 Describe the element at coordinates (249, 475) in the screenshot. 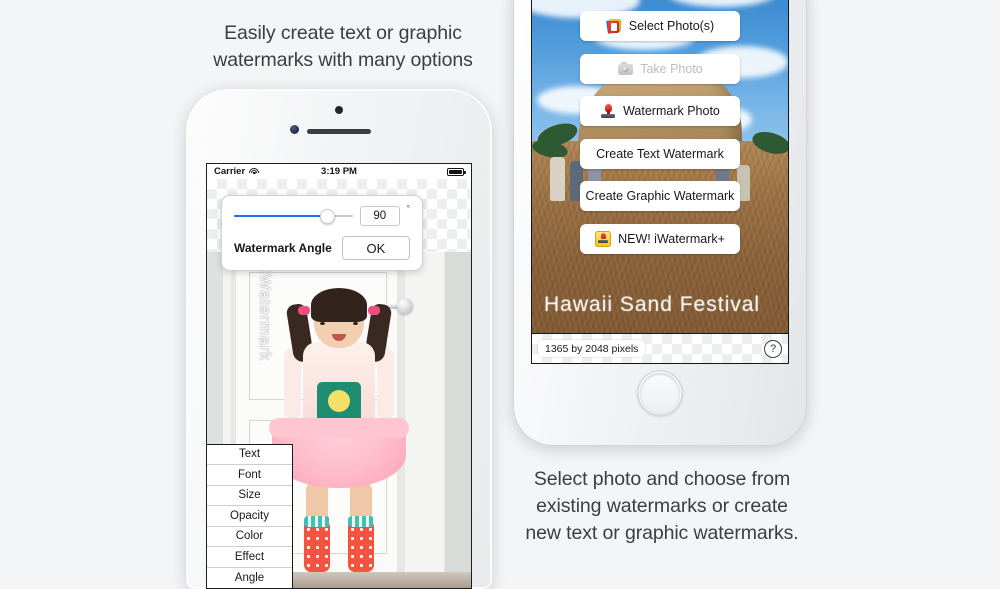

I see `menu-item-font: Font` at that location.